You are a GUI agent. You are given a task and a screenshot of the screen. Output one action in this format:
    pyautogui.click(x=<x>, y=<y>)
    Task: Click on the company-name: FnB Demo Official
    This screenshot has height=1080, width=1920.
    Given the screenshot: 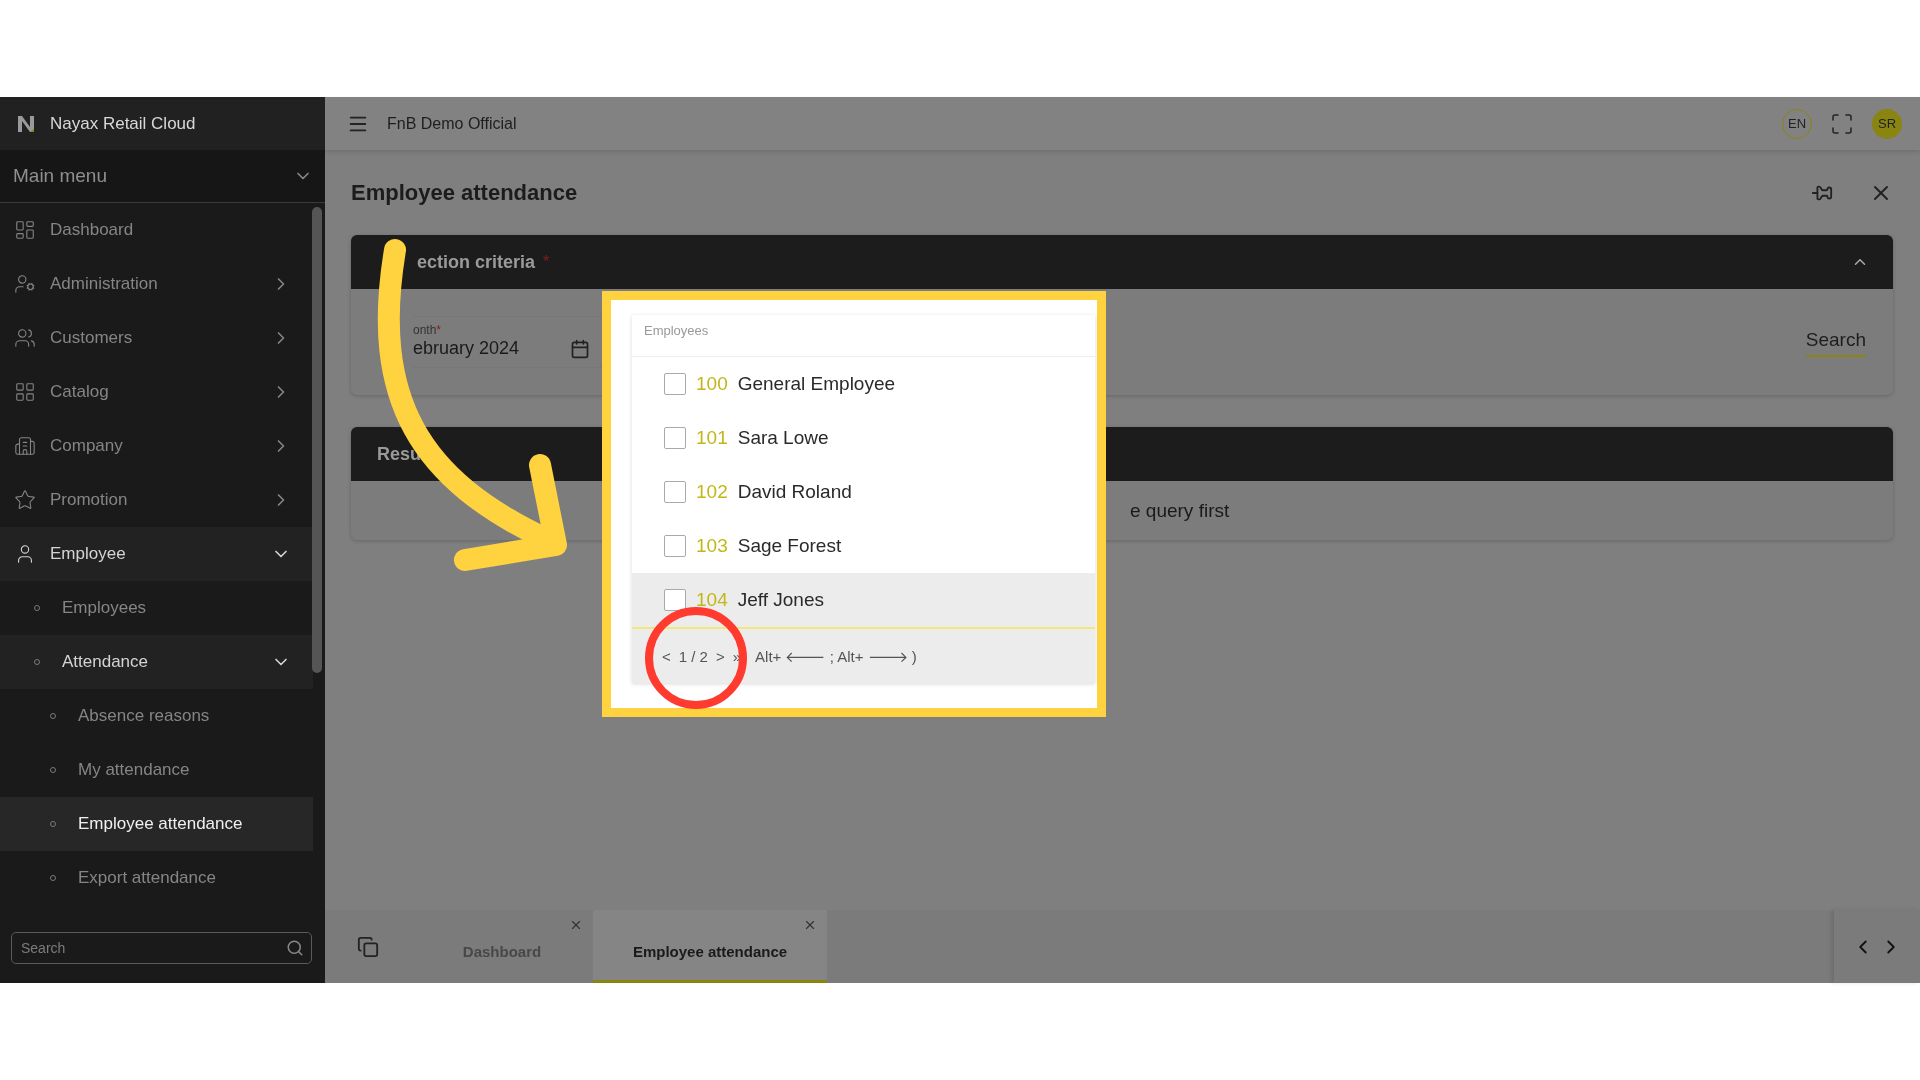 What is the action you would take?
    pyautogui.click(x=452, y=123)
    